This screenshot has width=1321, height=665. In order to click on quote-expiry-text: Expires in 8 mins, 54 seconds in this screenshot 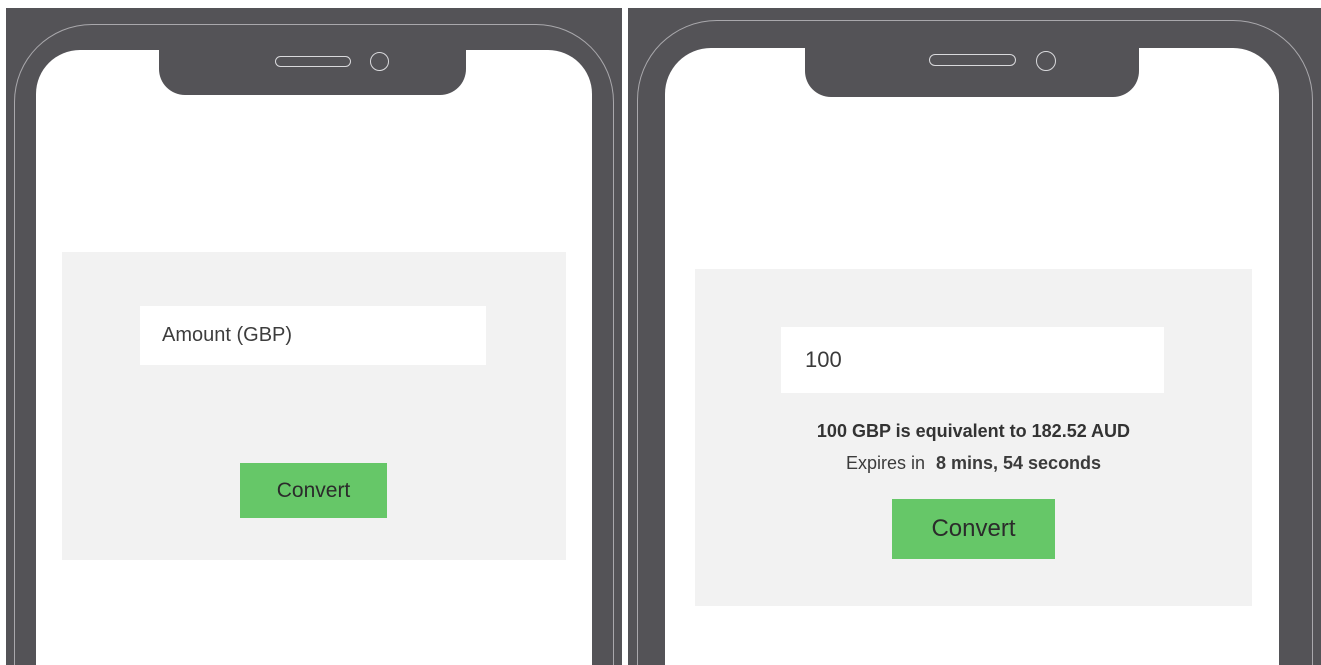, I will do `click(973, 463)`.